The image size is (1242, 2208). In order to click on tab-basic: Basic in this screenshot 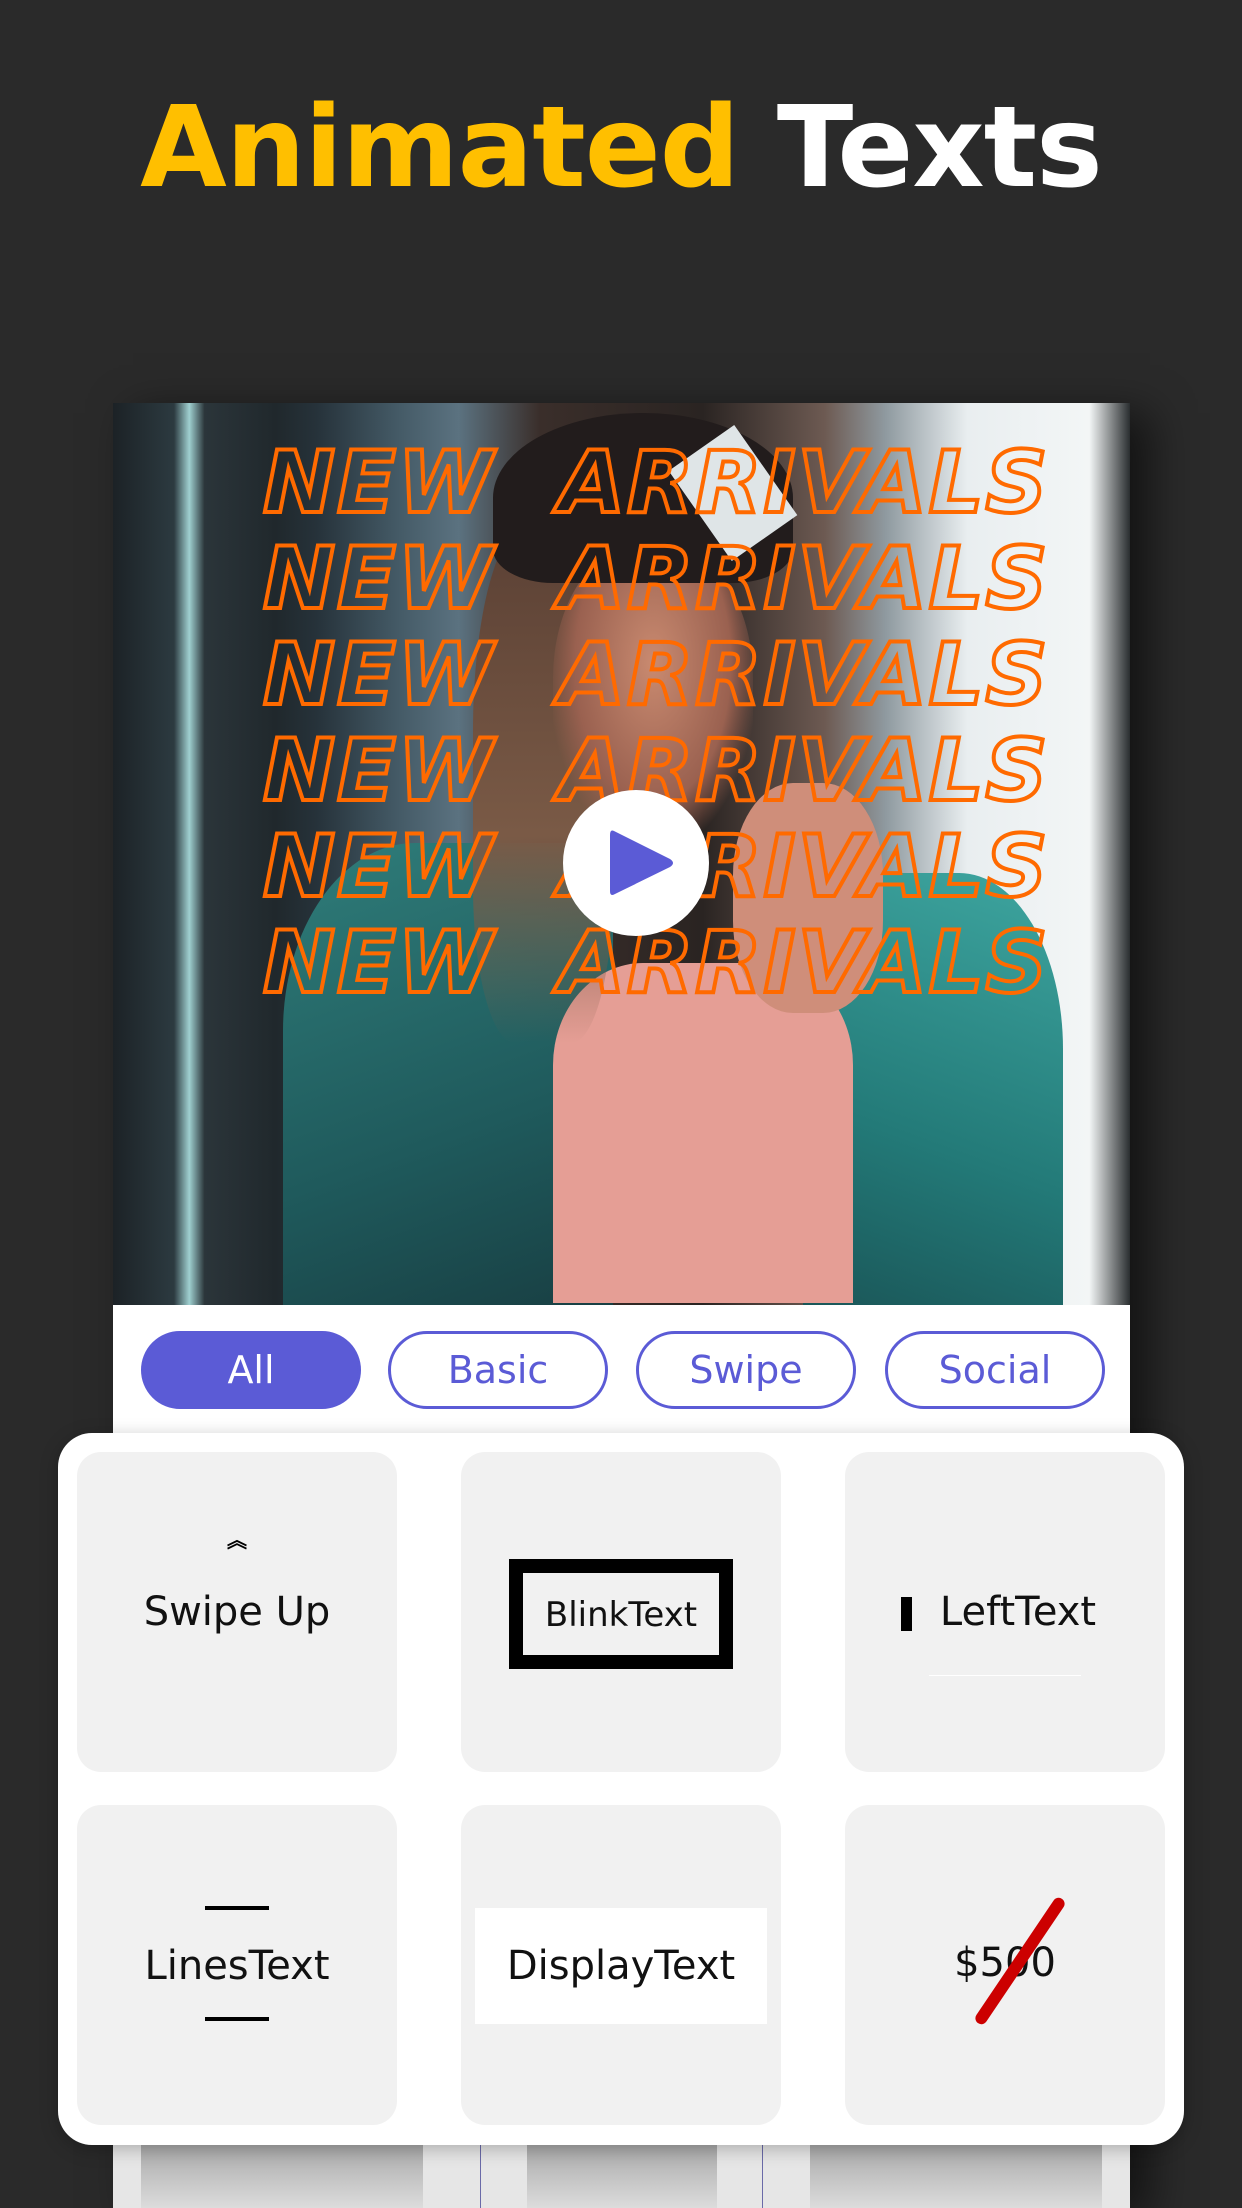, I will do `click(498, 1370)`.